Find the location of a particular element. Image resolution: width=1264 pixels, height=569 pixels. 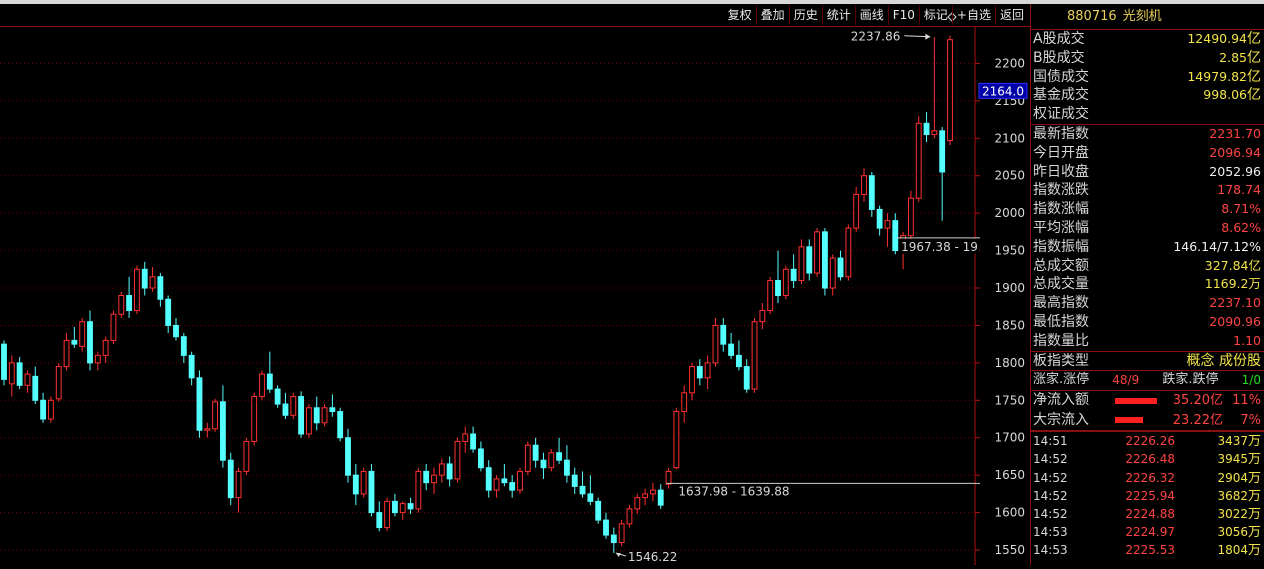

tick-volume: 3056 is located at coordinates (1232, 532).